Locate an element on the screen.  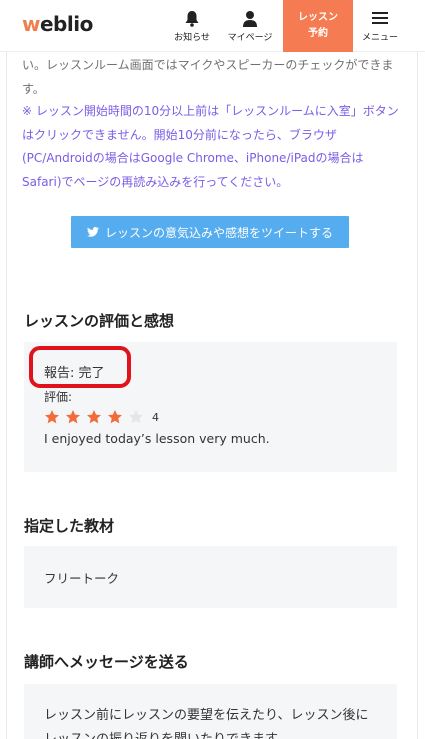
rating-label: 評価: is located at coordinates (58, 397).